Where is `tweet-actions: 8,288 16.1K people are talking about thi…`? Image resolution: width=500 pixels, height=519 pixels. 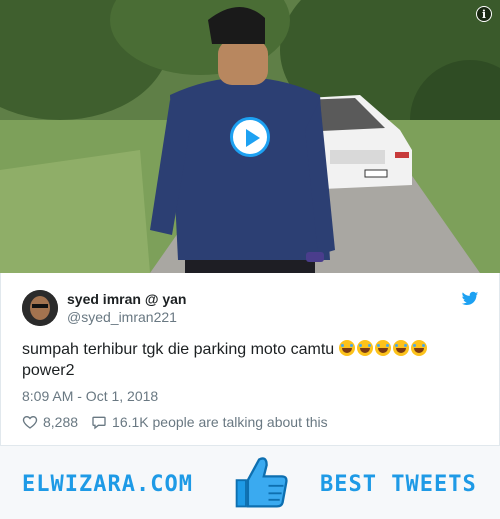 tweet-actions: 8,288 16.1K people are talking about thi… is located at coordinates (175, 422).